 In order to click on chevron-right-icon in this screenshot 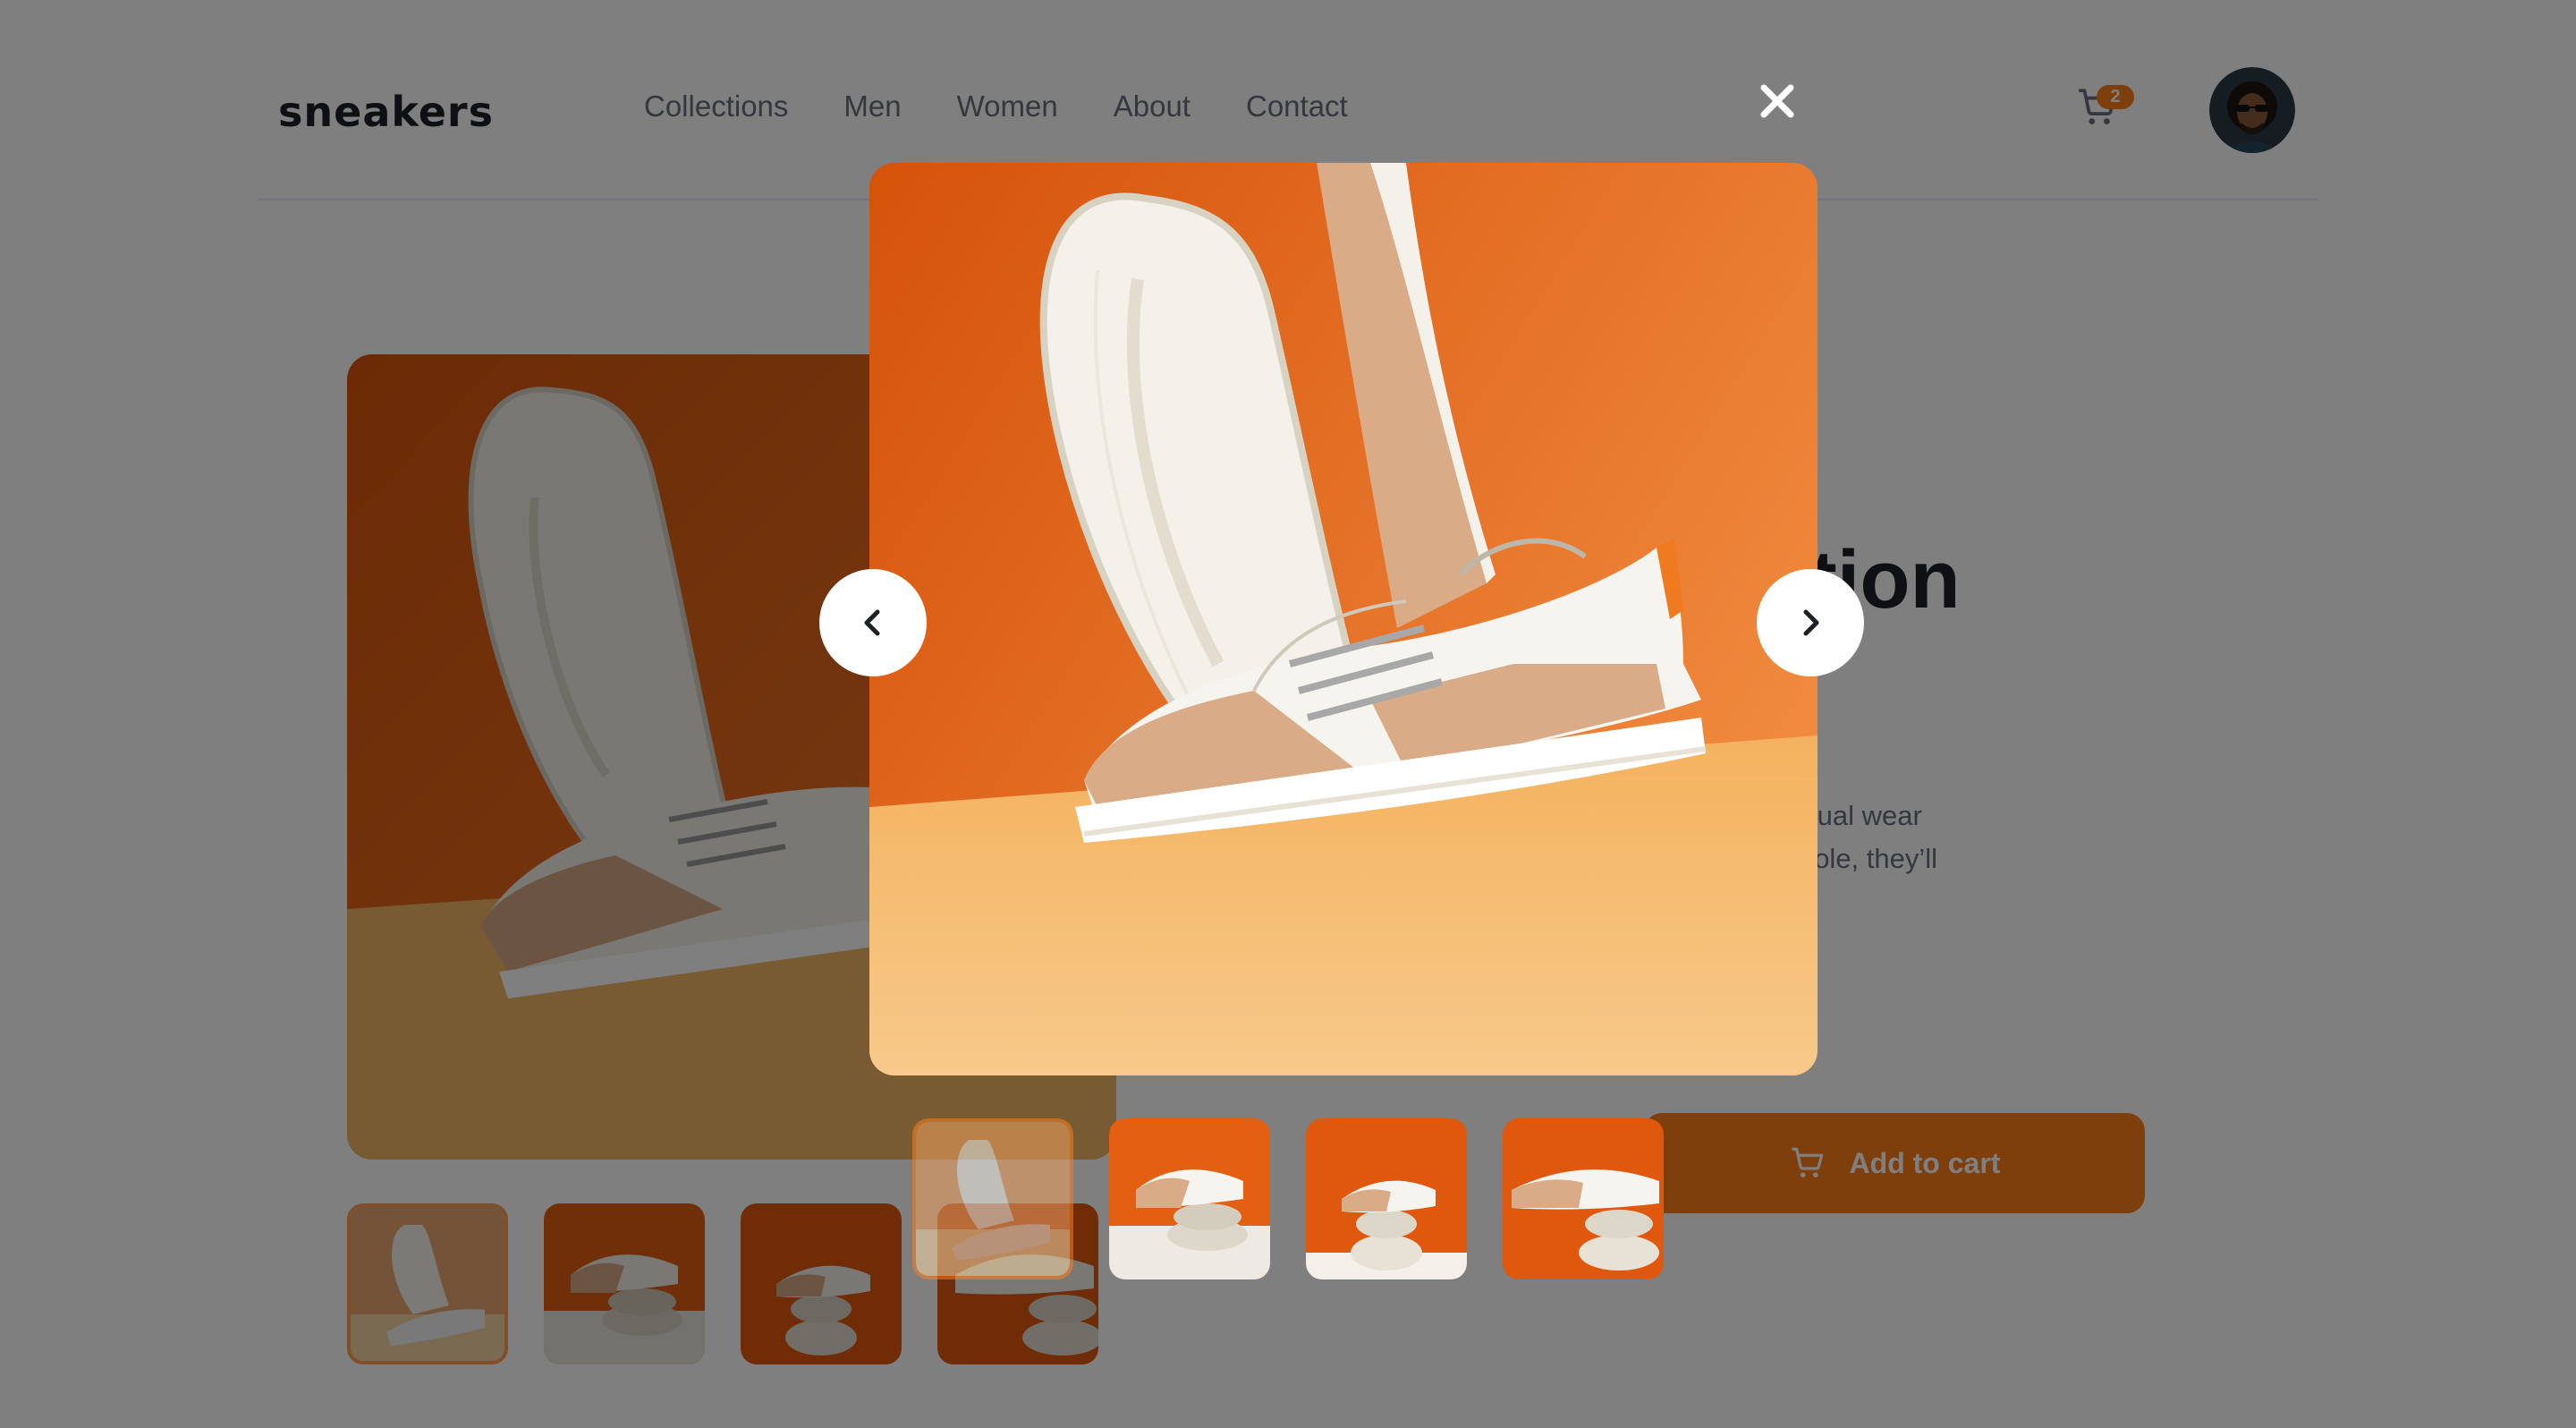, I will do `click(1811, 622)`.